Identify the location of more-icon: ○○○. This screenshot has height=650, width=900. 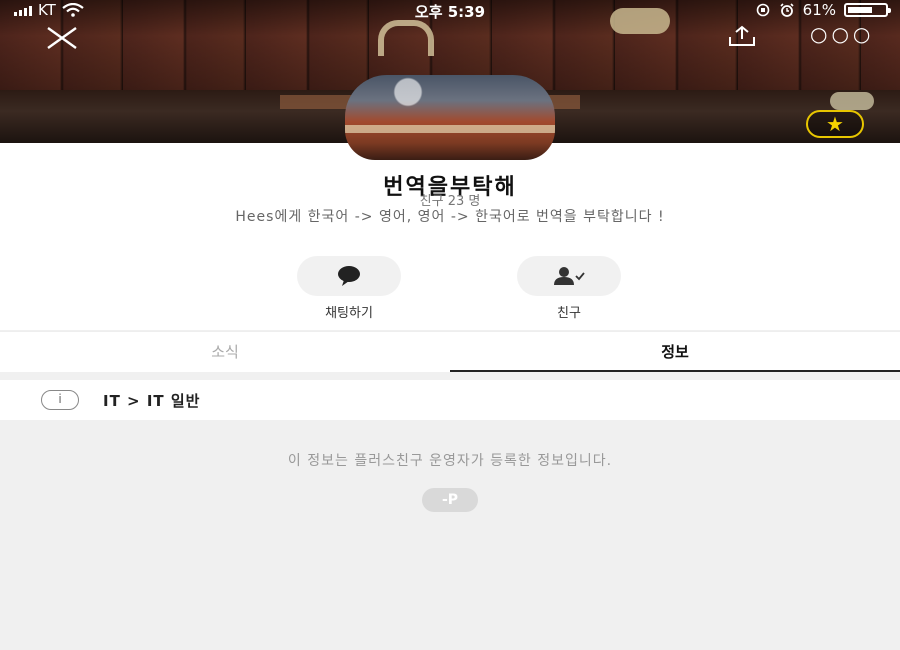
(842, 34).